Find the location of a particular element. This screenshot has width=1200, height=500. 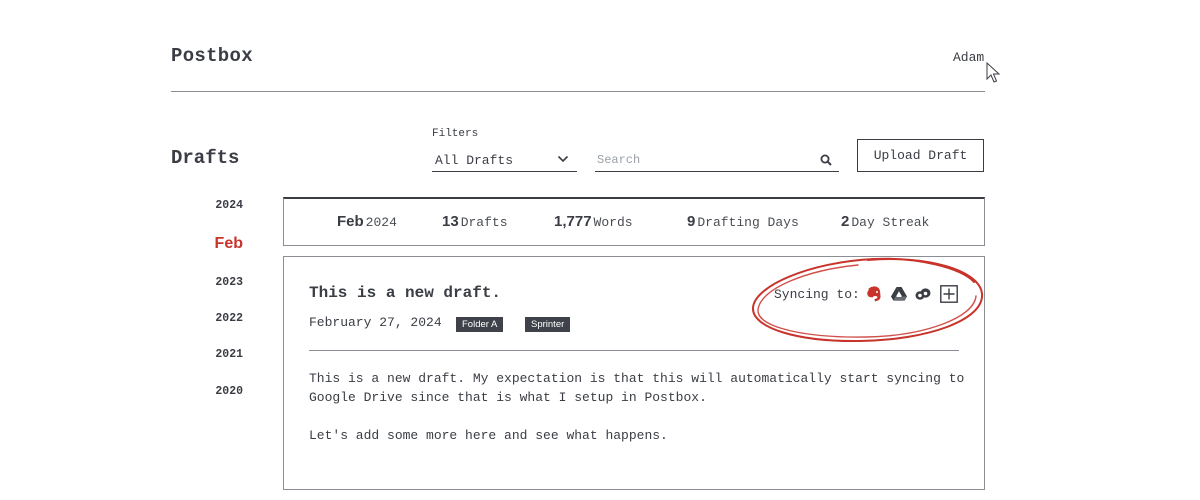

year-item-2020: 2020 is located at coordinates (229, 391).